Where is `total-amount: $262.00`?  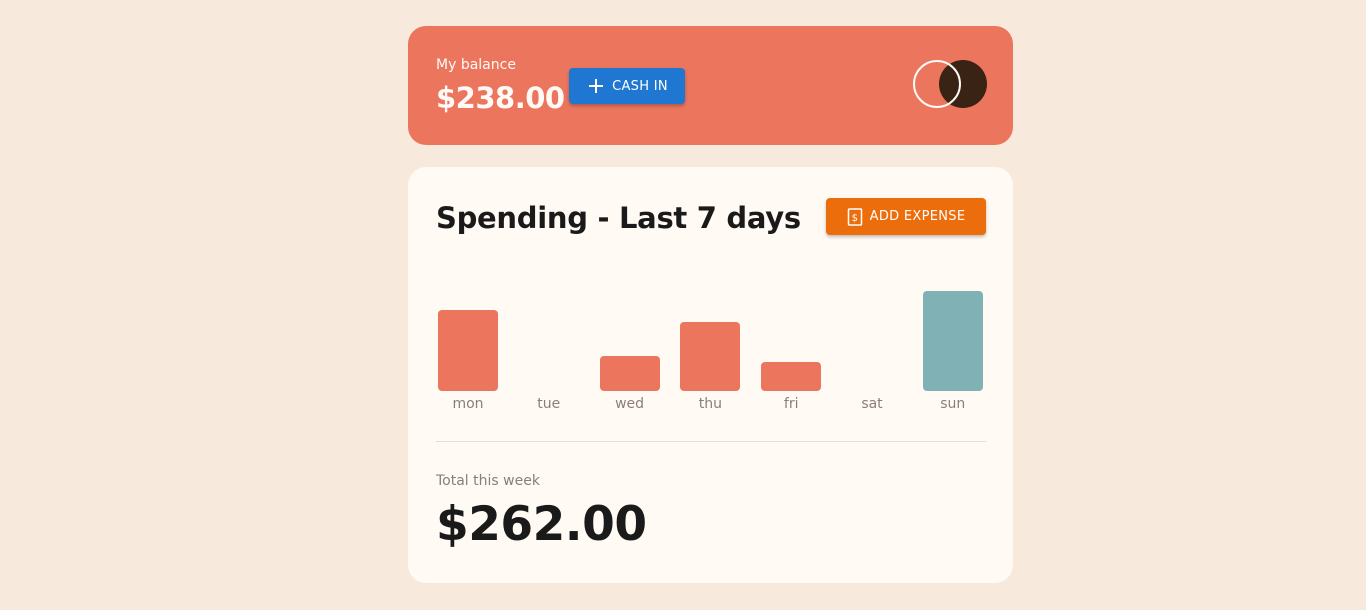 total-amount: $262.00 is located at coordinates (541, 524).